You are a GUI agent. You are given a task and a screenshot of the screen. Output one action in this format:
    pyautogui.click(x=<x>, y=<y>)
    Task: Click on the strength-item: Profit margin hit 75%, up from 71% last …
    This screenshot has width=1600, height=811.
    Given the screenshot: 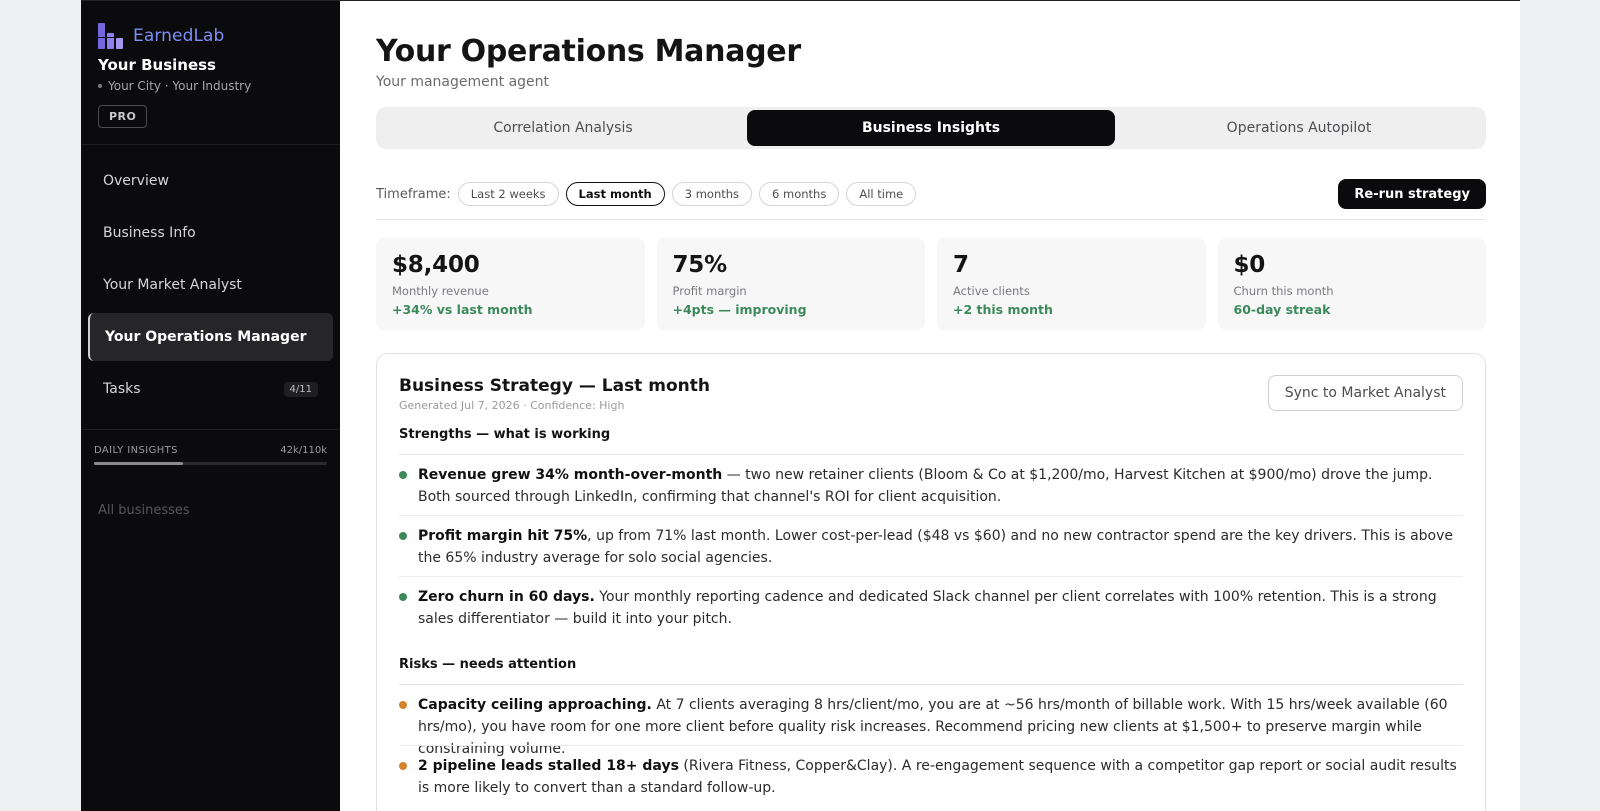 What is the action you would take?
    pyautogui.click(x=931, y=547)
    